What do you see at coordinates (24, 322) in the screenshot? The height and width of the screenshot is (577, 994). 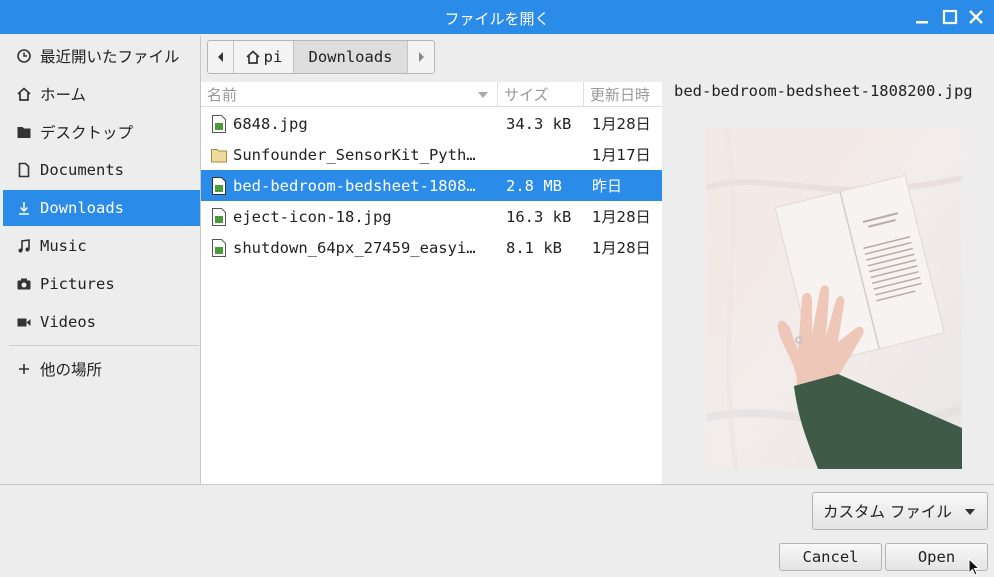 I see `video-icon` at bounding box center [24, 322].